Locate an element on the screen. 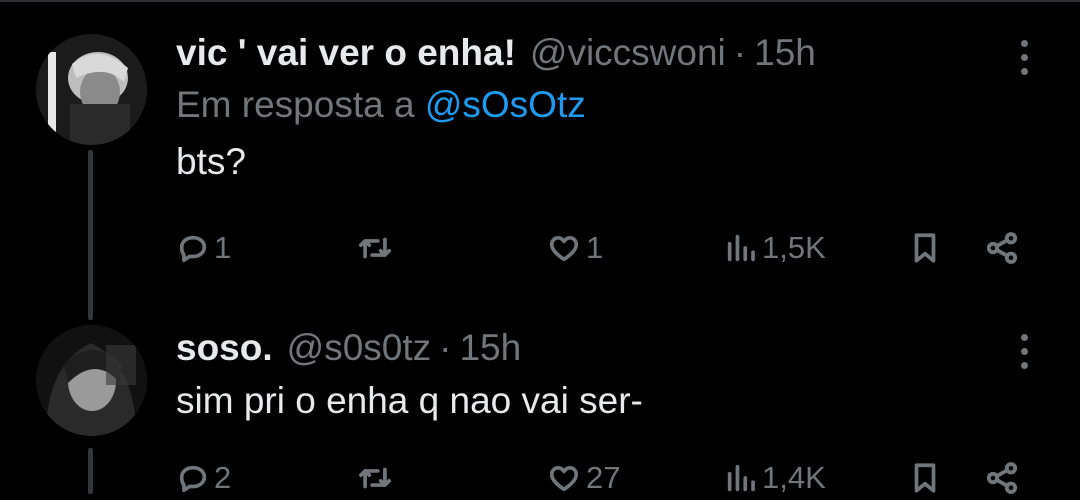  view-count: 1,5K is located at coordinates (794, 247).